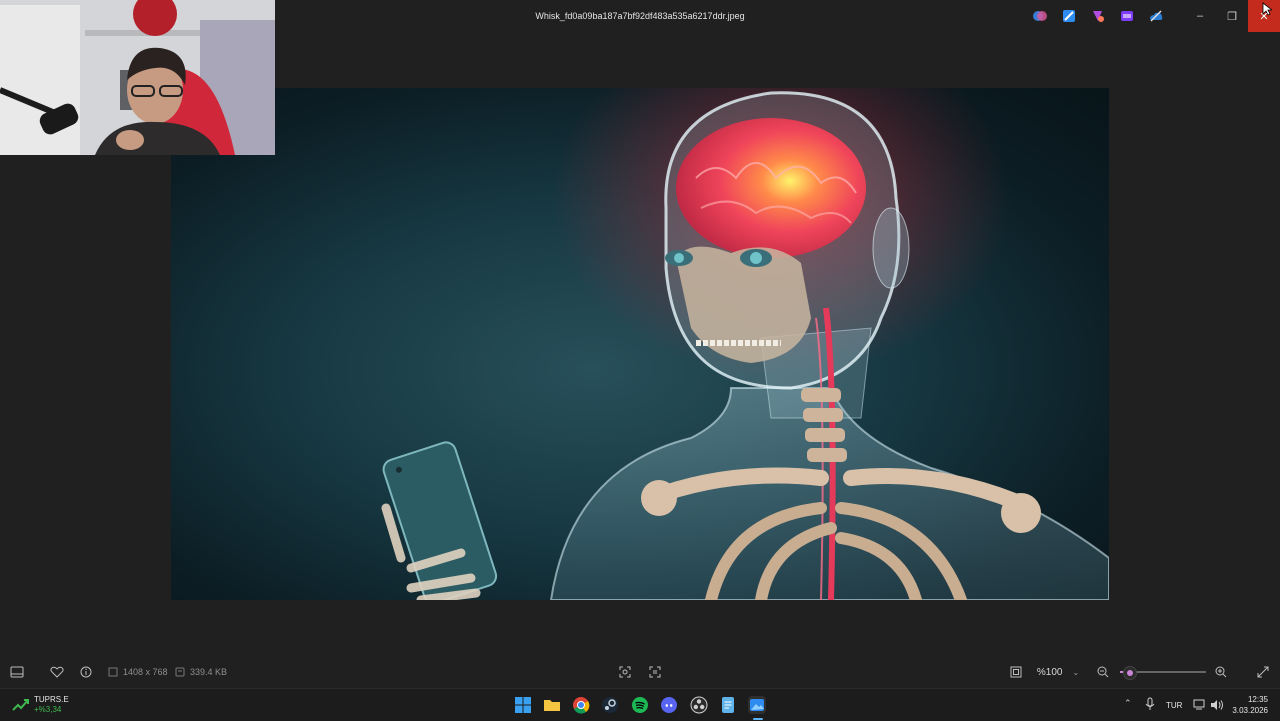 This screenshot has width=1280, height=721. I want to click on image-file-size: 339.4 KB, so click(209, 672).